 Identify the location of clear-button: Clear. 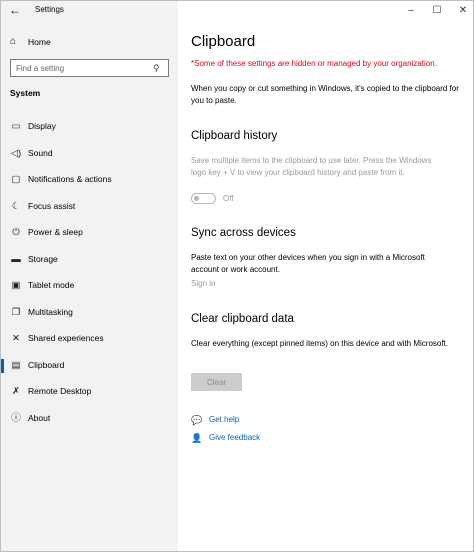
(216, 382).